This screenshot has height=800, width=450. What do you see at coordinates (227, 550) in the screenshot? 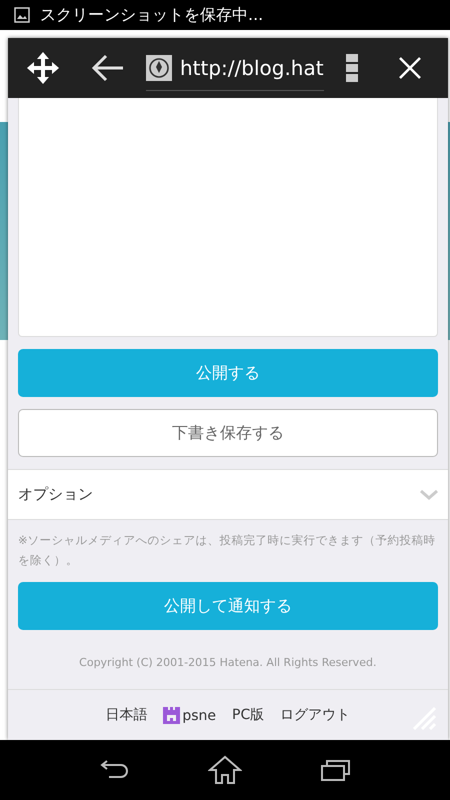
I see `share-note: ※ソーシャルメディアへのシェアは、投稿完了時に実行できます（予約投稿時を除く）。` at bounding box center [227, 550].